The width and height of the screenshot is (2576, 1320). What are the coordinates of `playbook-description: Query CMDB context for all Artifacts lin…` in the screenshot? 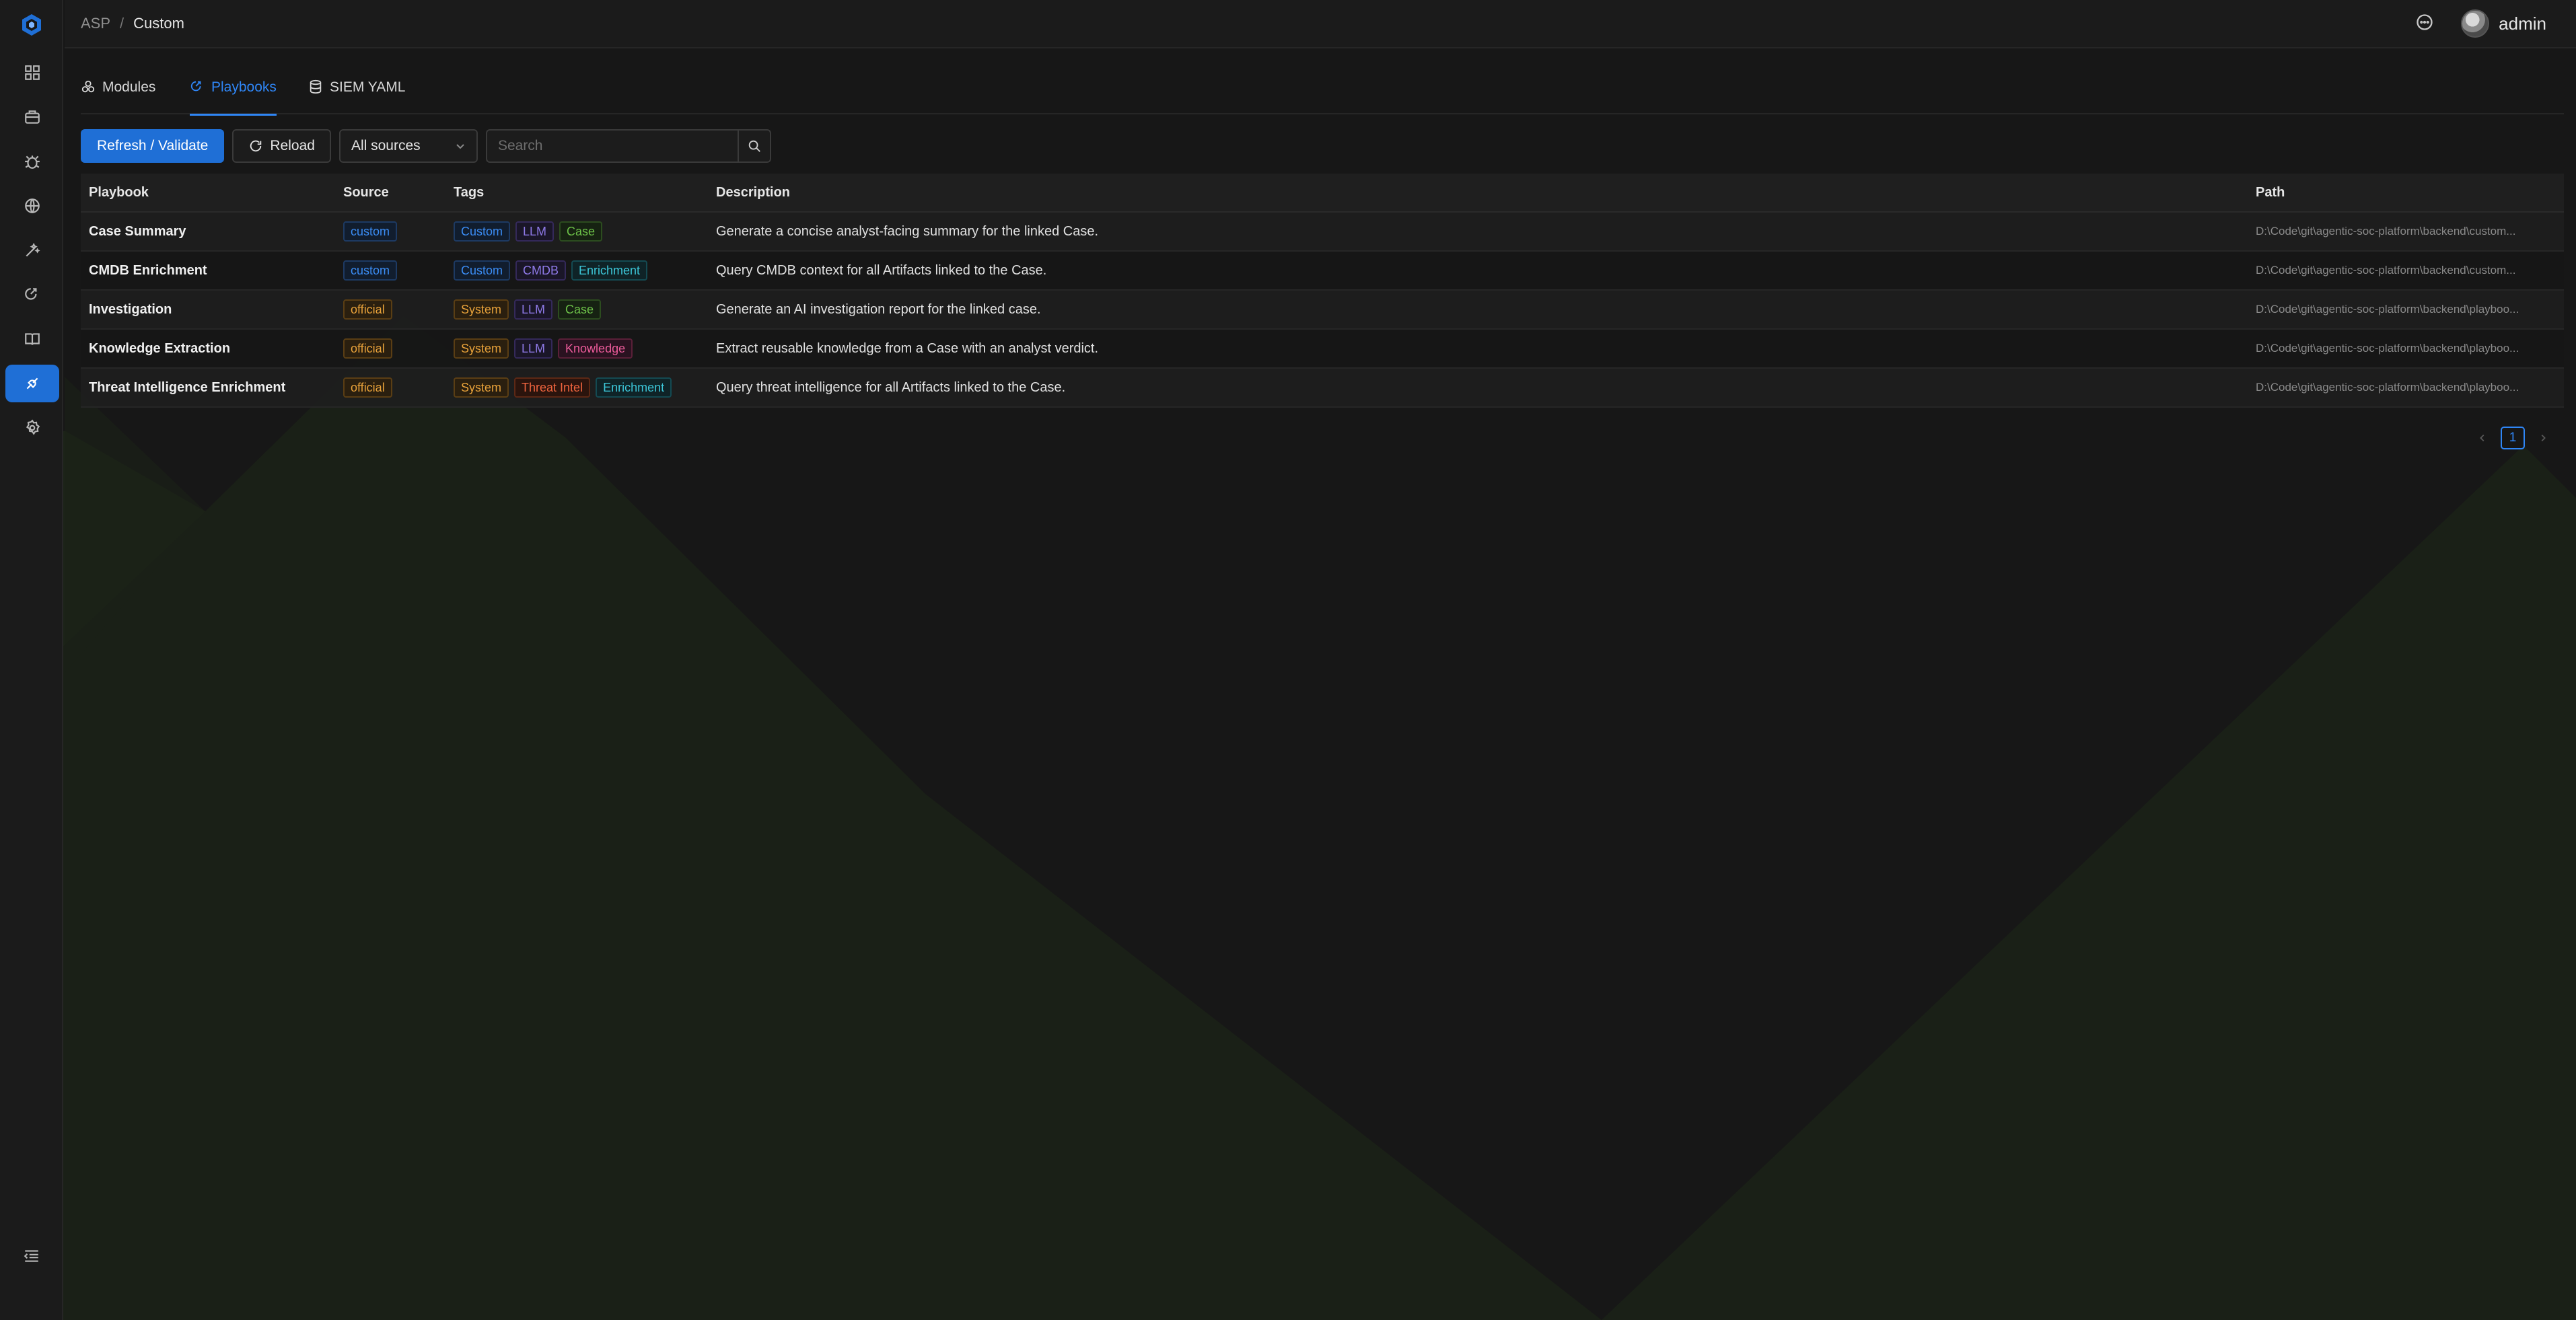 It's located at (881, 270).